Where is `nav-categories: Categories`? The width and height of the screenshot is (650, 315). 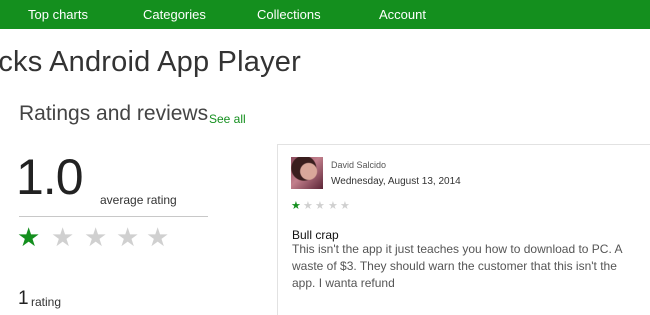
nav-categories: Categories is located at coordinates (174, 14).